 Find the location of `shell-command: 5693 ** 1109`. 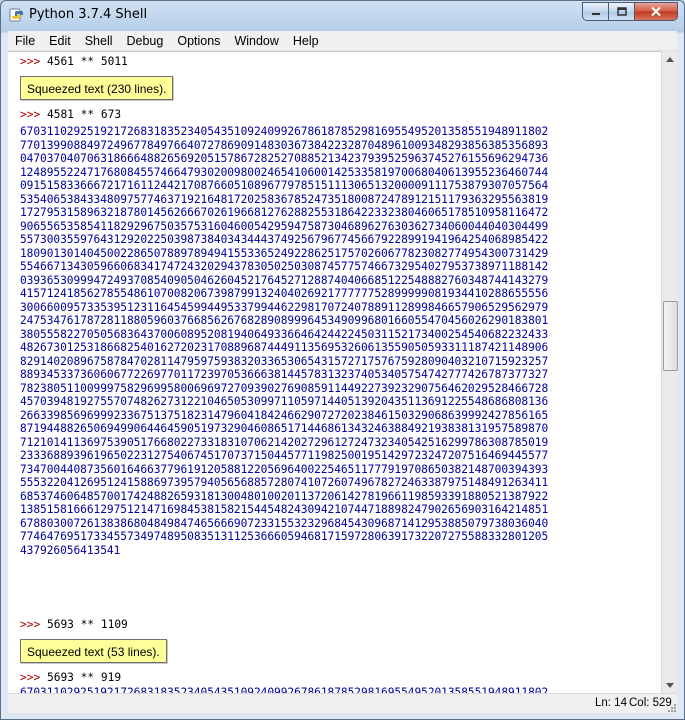

shell-command: 5693 ** 1109 is located at coordinates (87, 624).